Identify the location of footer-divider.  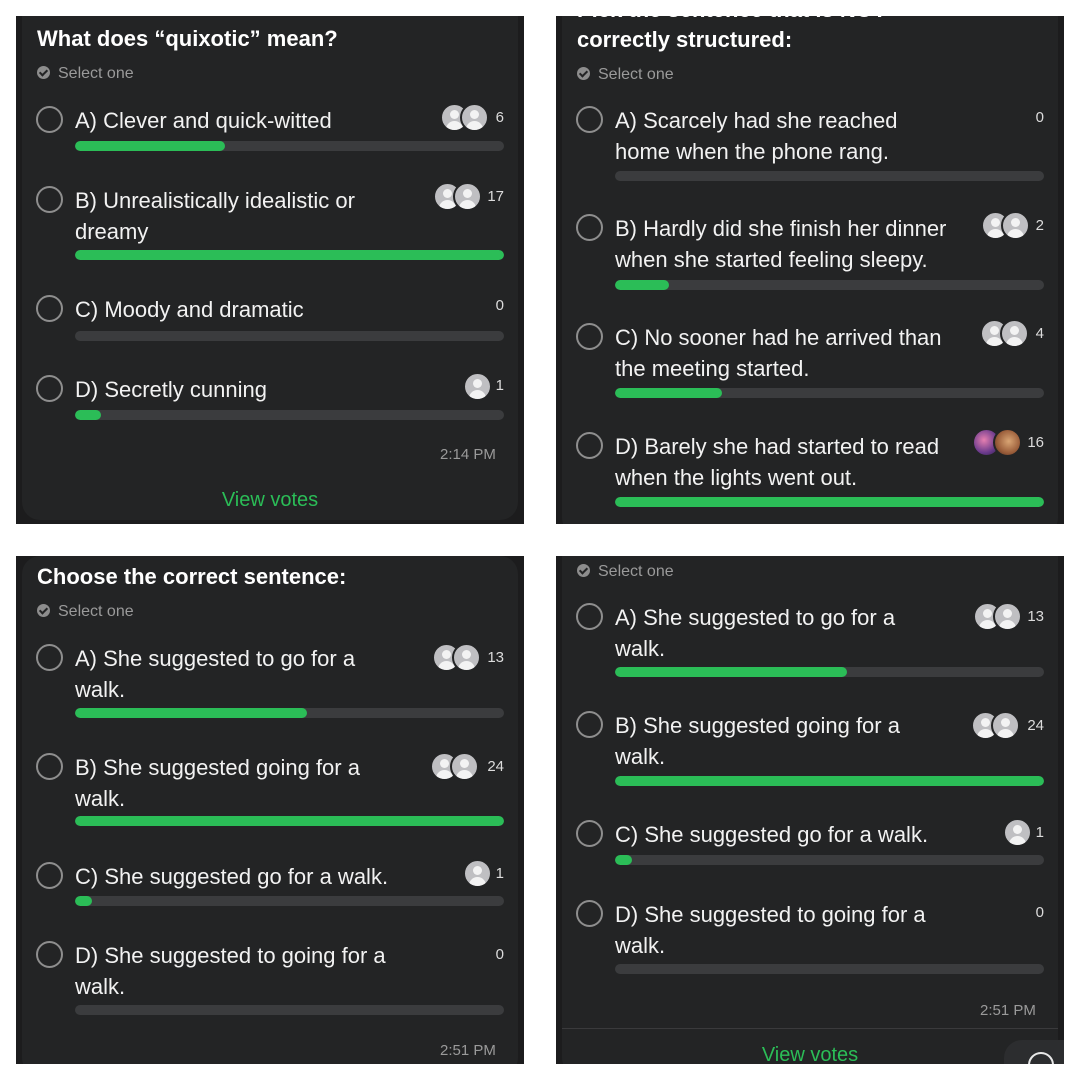
(810, 1028).